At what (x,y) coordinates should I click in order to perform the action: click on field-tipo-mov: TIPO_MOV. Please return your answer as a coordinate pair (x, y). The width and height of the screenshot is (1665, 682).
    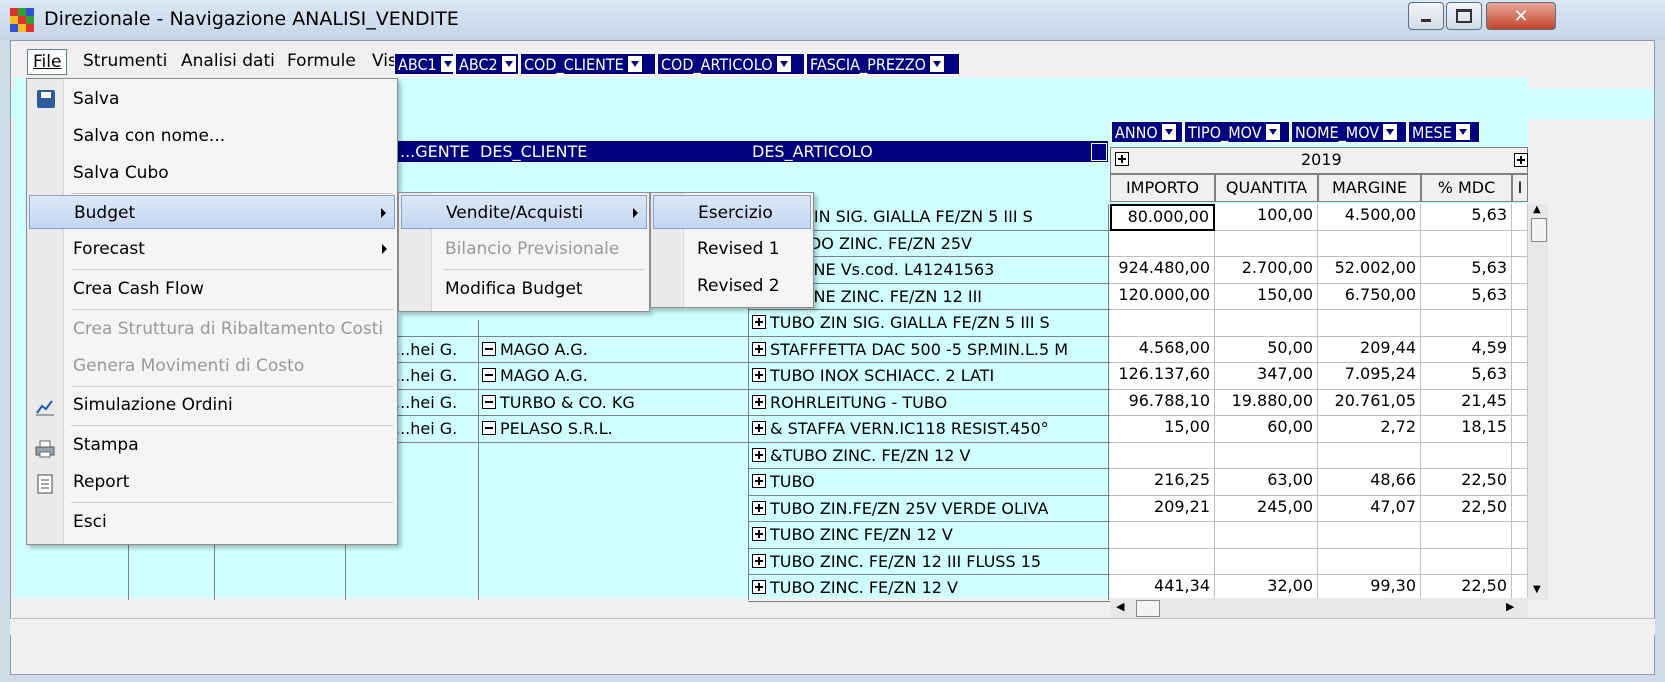
    Looking at the image, I should click on (1237, 132).